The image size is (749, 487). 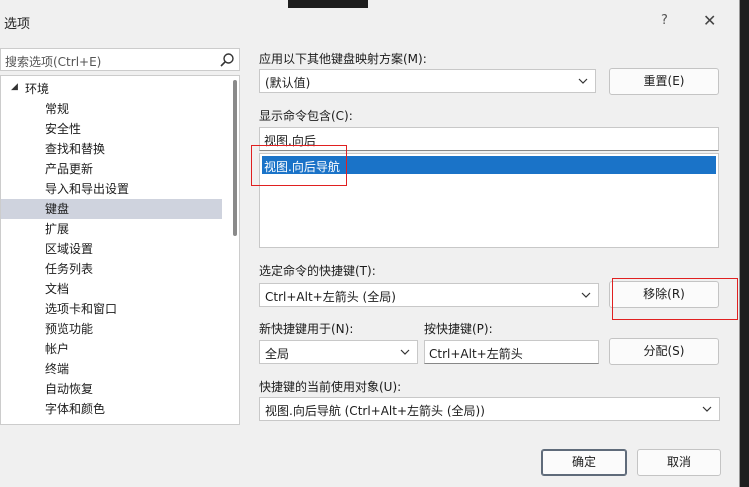 What do you see at coordinates (75, 149) in the screenshot?
I see `tree-item-find-replace: 查找和替换` at bounding box center [75, 149].